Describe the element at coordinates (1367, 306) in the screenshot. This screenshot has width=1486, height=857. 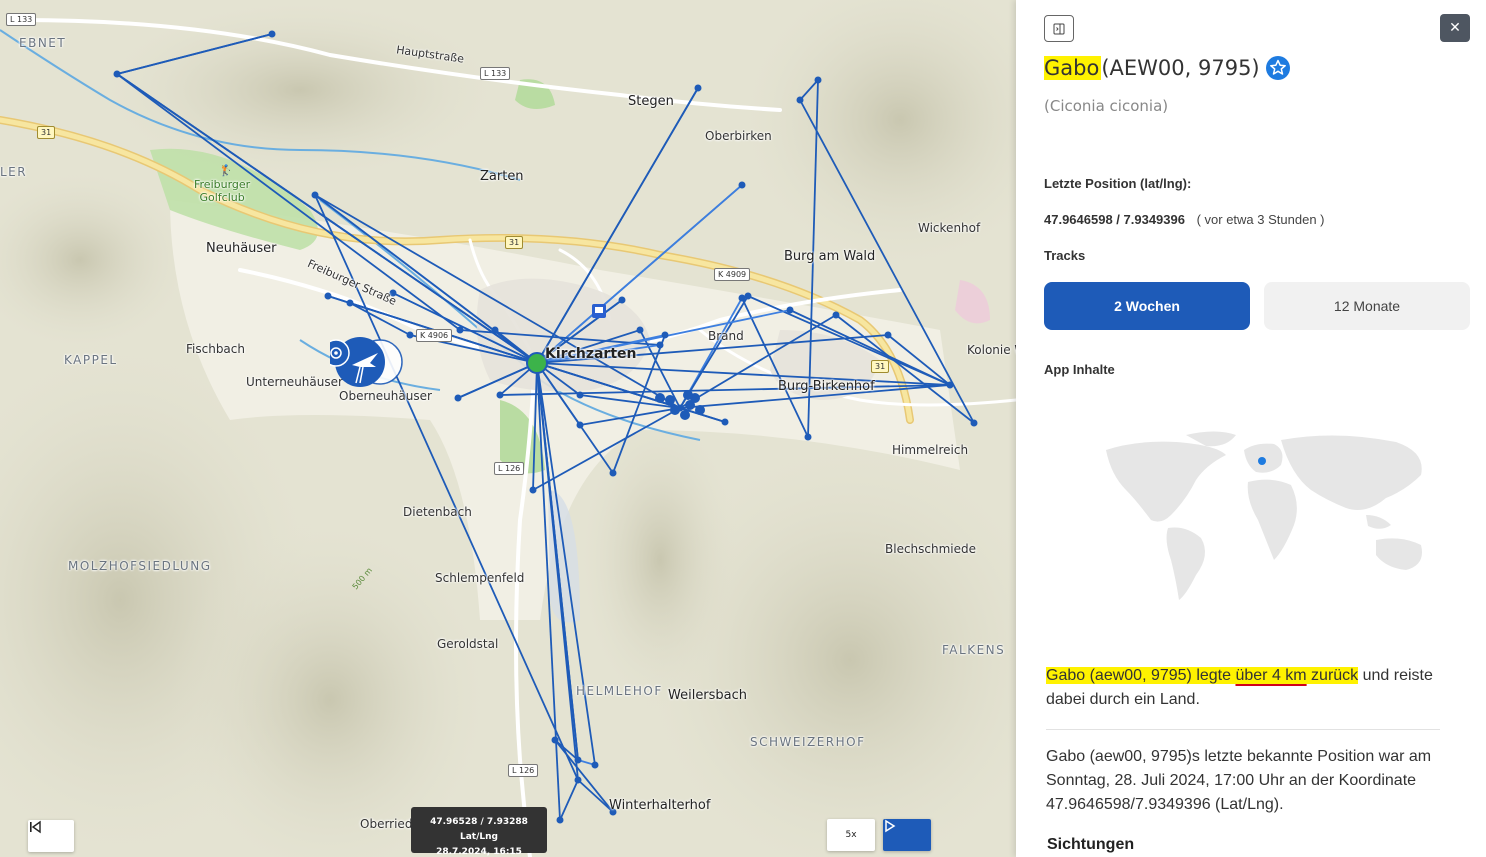
I see `tracks-12-months-button: 12 Monate` at that location.